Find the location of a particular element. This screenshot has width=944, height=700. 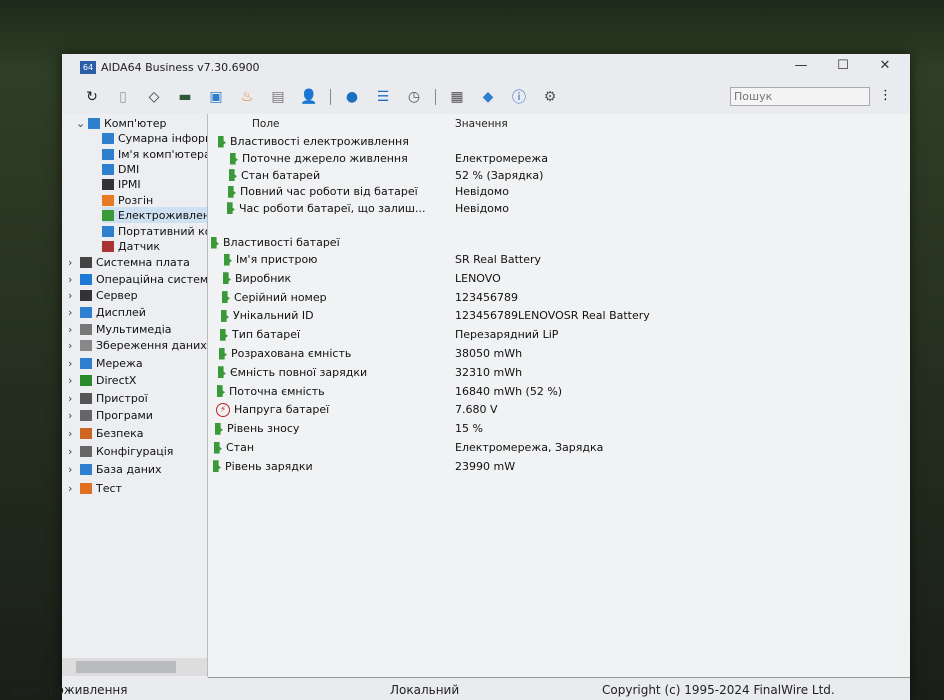

value-cell: 52 % (Зарядка) is located at coordinates (499, 175).